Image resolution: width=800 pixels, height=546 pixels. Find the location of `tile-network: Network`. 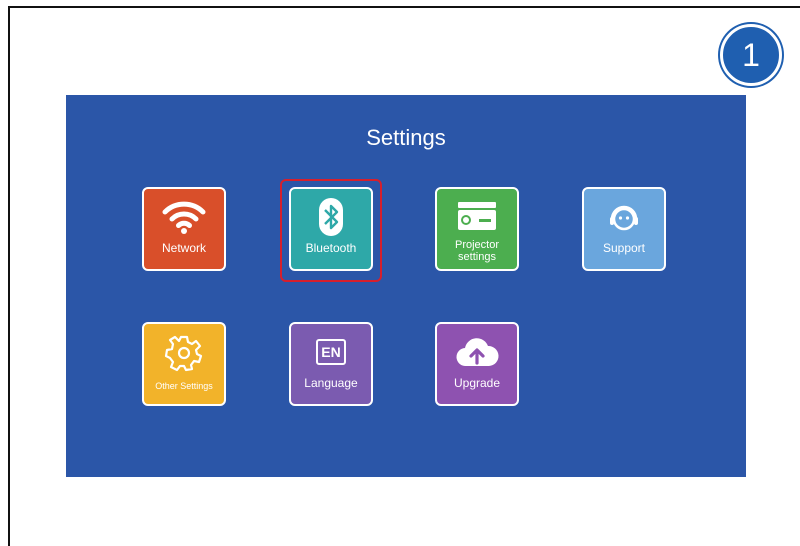

tile-network: Network is located at coordinates (184, 229).